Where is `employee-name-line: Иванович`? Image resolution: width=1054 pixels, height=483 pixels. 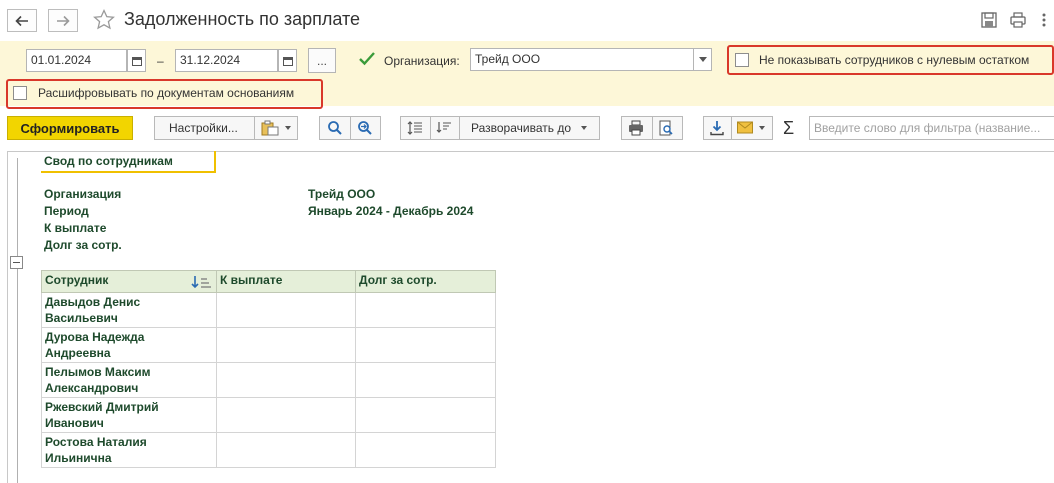 employee-name-line: Иванович is located at coordinates (74, 423).